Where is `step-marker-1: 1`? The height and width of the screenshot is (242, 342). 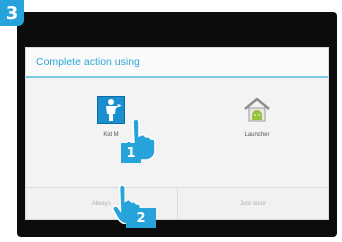 step-marker-1: 1 is located at coordinates (131, 153).